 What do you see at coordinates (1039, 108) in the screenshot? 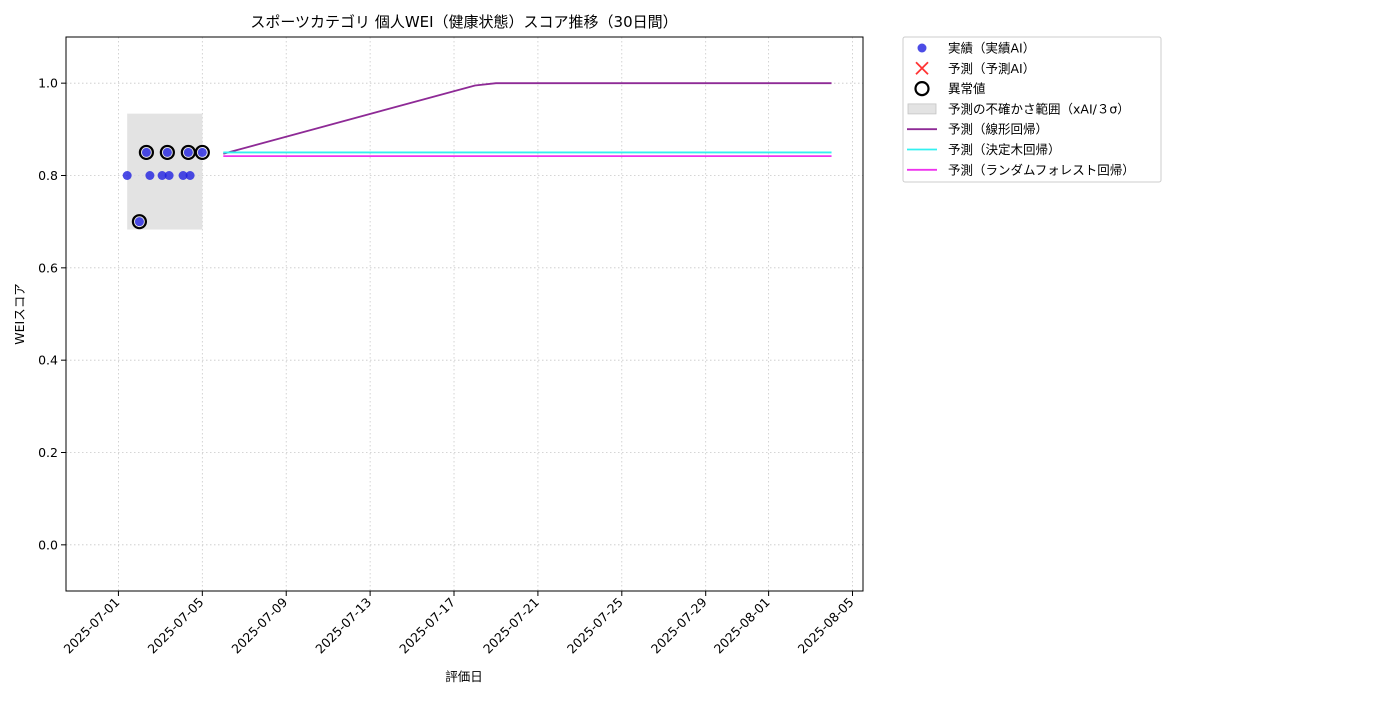
I see `legend-label: 予測の不確かさ範囲（xAI/３σ）` at bounding box center [1039, 108].